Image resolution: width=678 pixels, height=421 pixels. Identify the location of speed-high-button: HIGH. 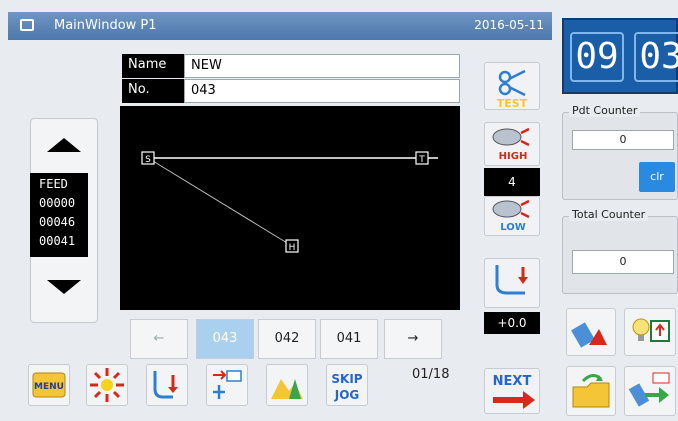
(512, 144).